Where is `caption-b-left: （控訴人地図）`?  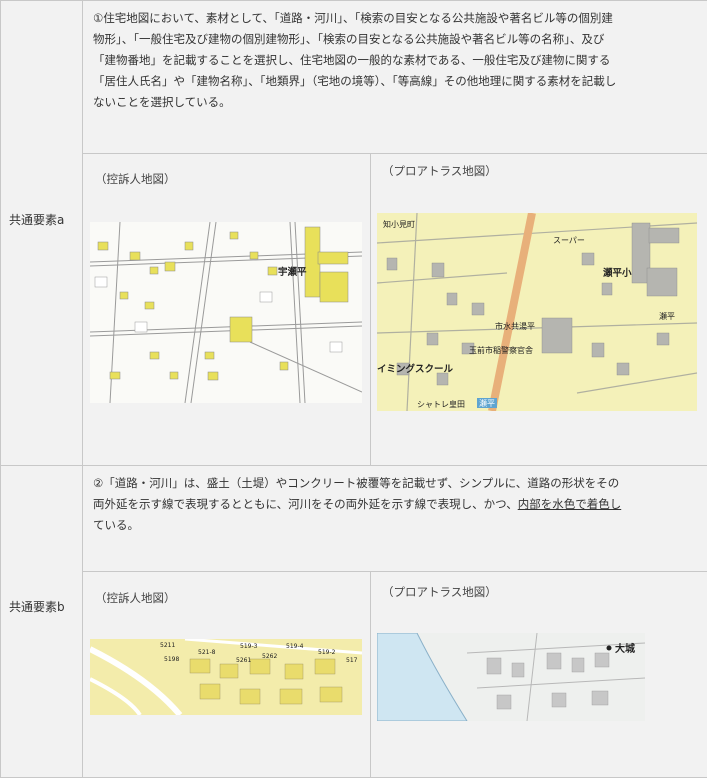
caption-b-left: （控訴人地図） is located at coordinates (135, 598).